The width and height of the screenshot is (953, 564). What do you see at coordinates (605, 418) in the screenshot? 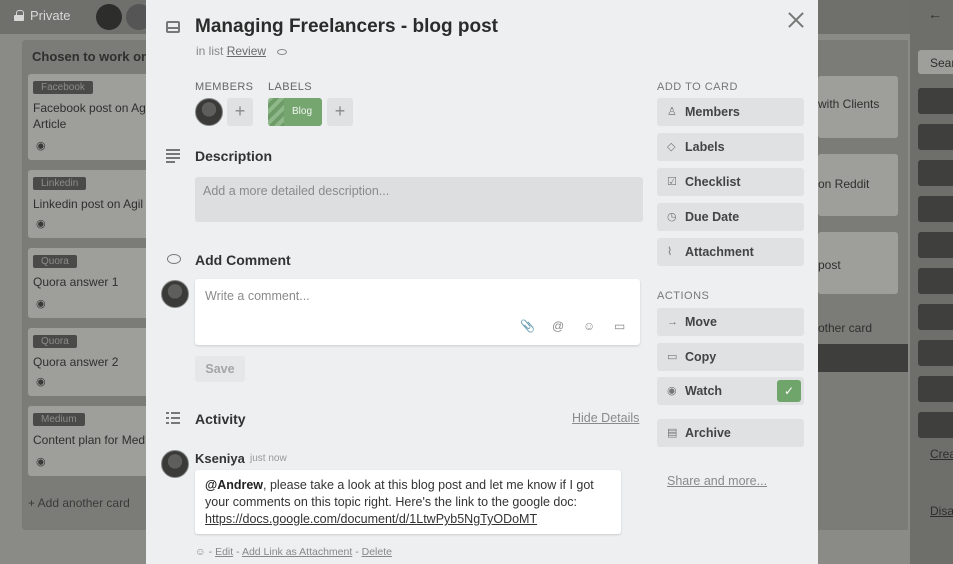
I see `hide-details-link: Hide Details` at bounding box center [605, 418].